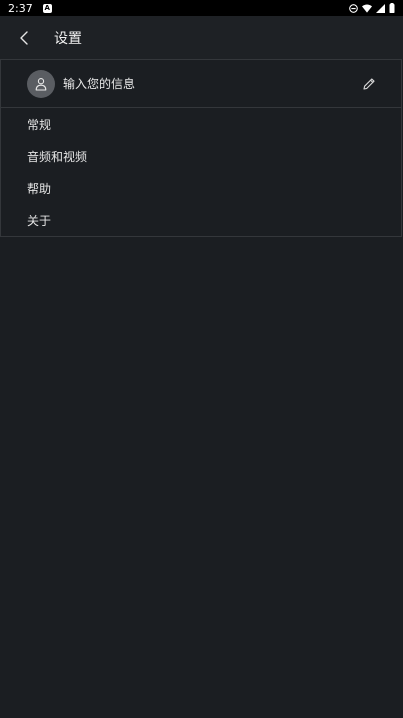  What do you see at coordinates (39, 220) in the screenshot?
I see `menu-item-label: 关于` at bounding box center [39, 220].